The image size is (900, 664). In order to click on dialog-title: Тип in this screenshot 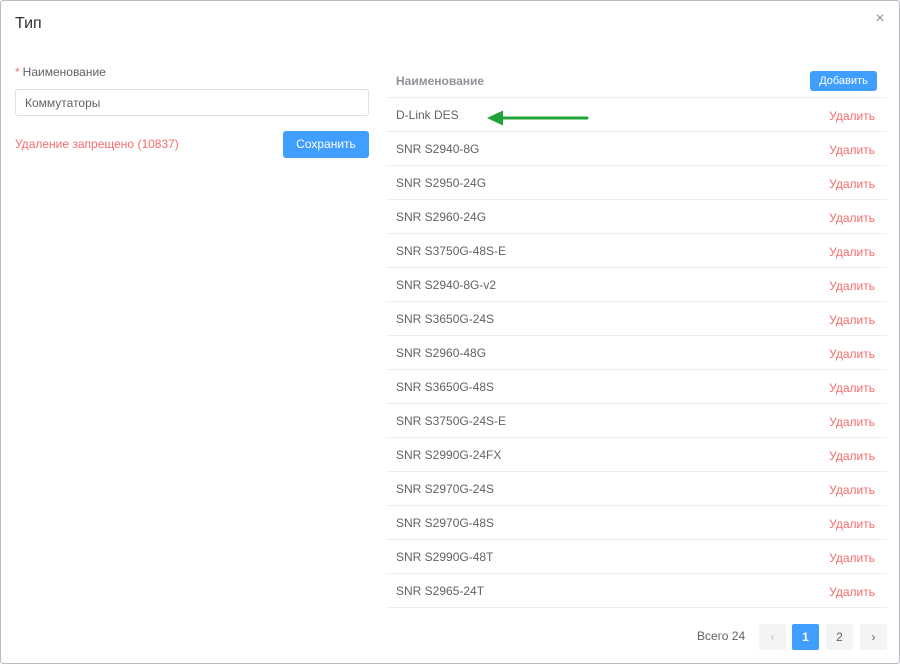, I will do `click(28, 23)`.